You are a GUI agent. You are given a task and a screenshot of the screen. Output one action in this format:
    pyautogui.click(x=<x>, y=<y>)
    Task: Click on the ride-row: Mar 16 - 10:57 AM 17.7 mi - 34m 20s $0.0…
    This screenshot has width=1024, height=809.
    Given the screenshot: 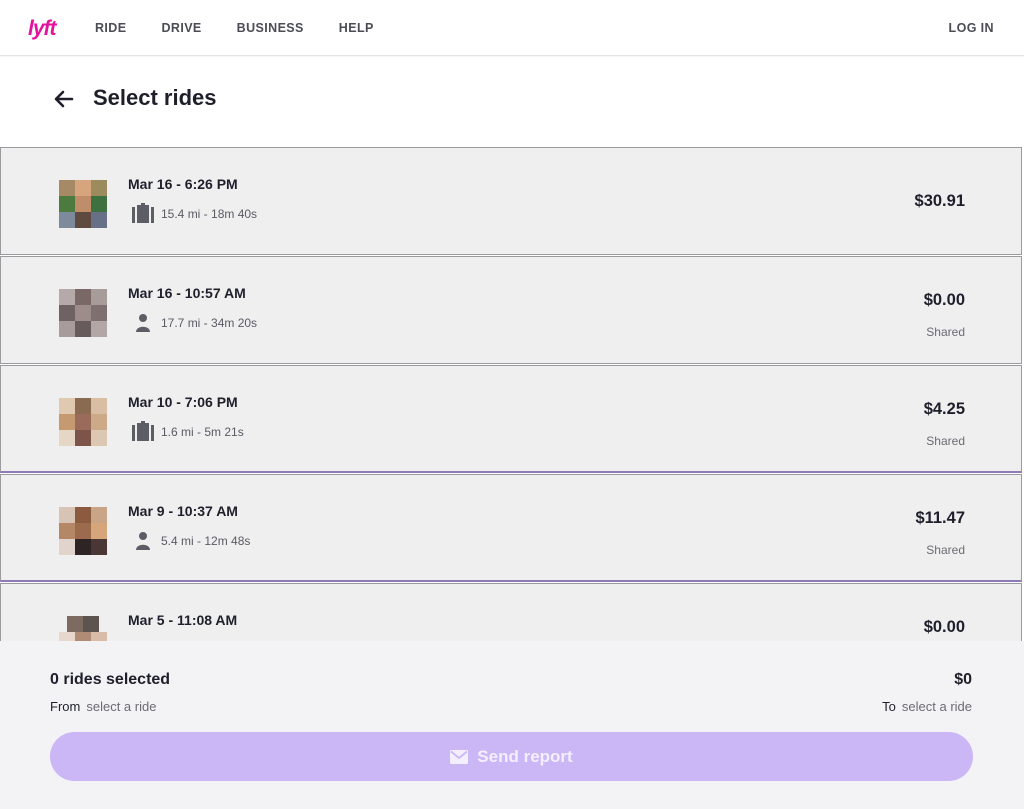 What is the action you would take?
    pyautogui.click(x=511, y=310)
    